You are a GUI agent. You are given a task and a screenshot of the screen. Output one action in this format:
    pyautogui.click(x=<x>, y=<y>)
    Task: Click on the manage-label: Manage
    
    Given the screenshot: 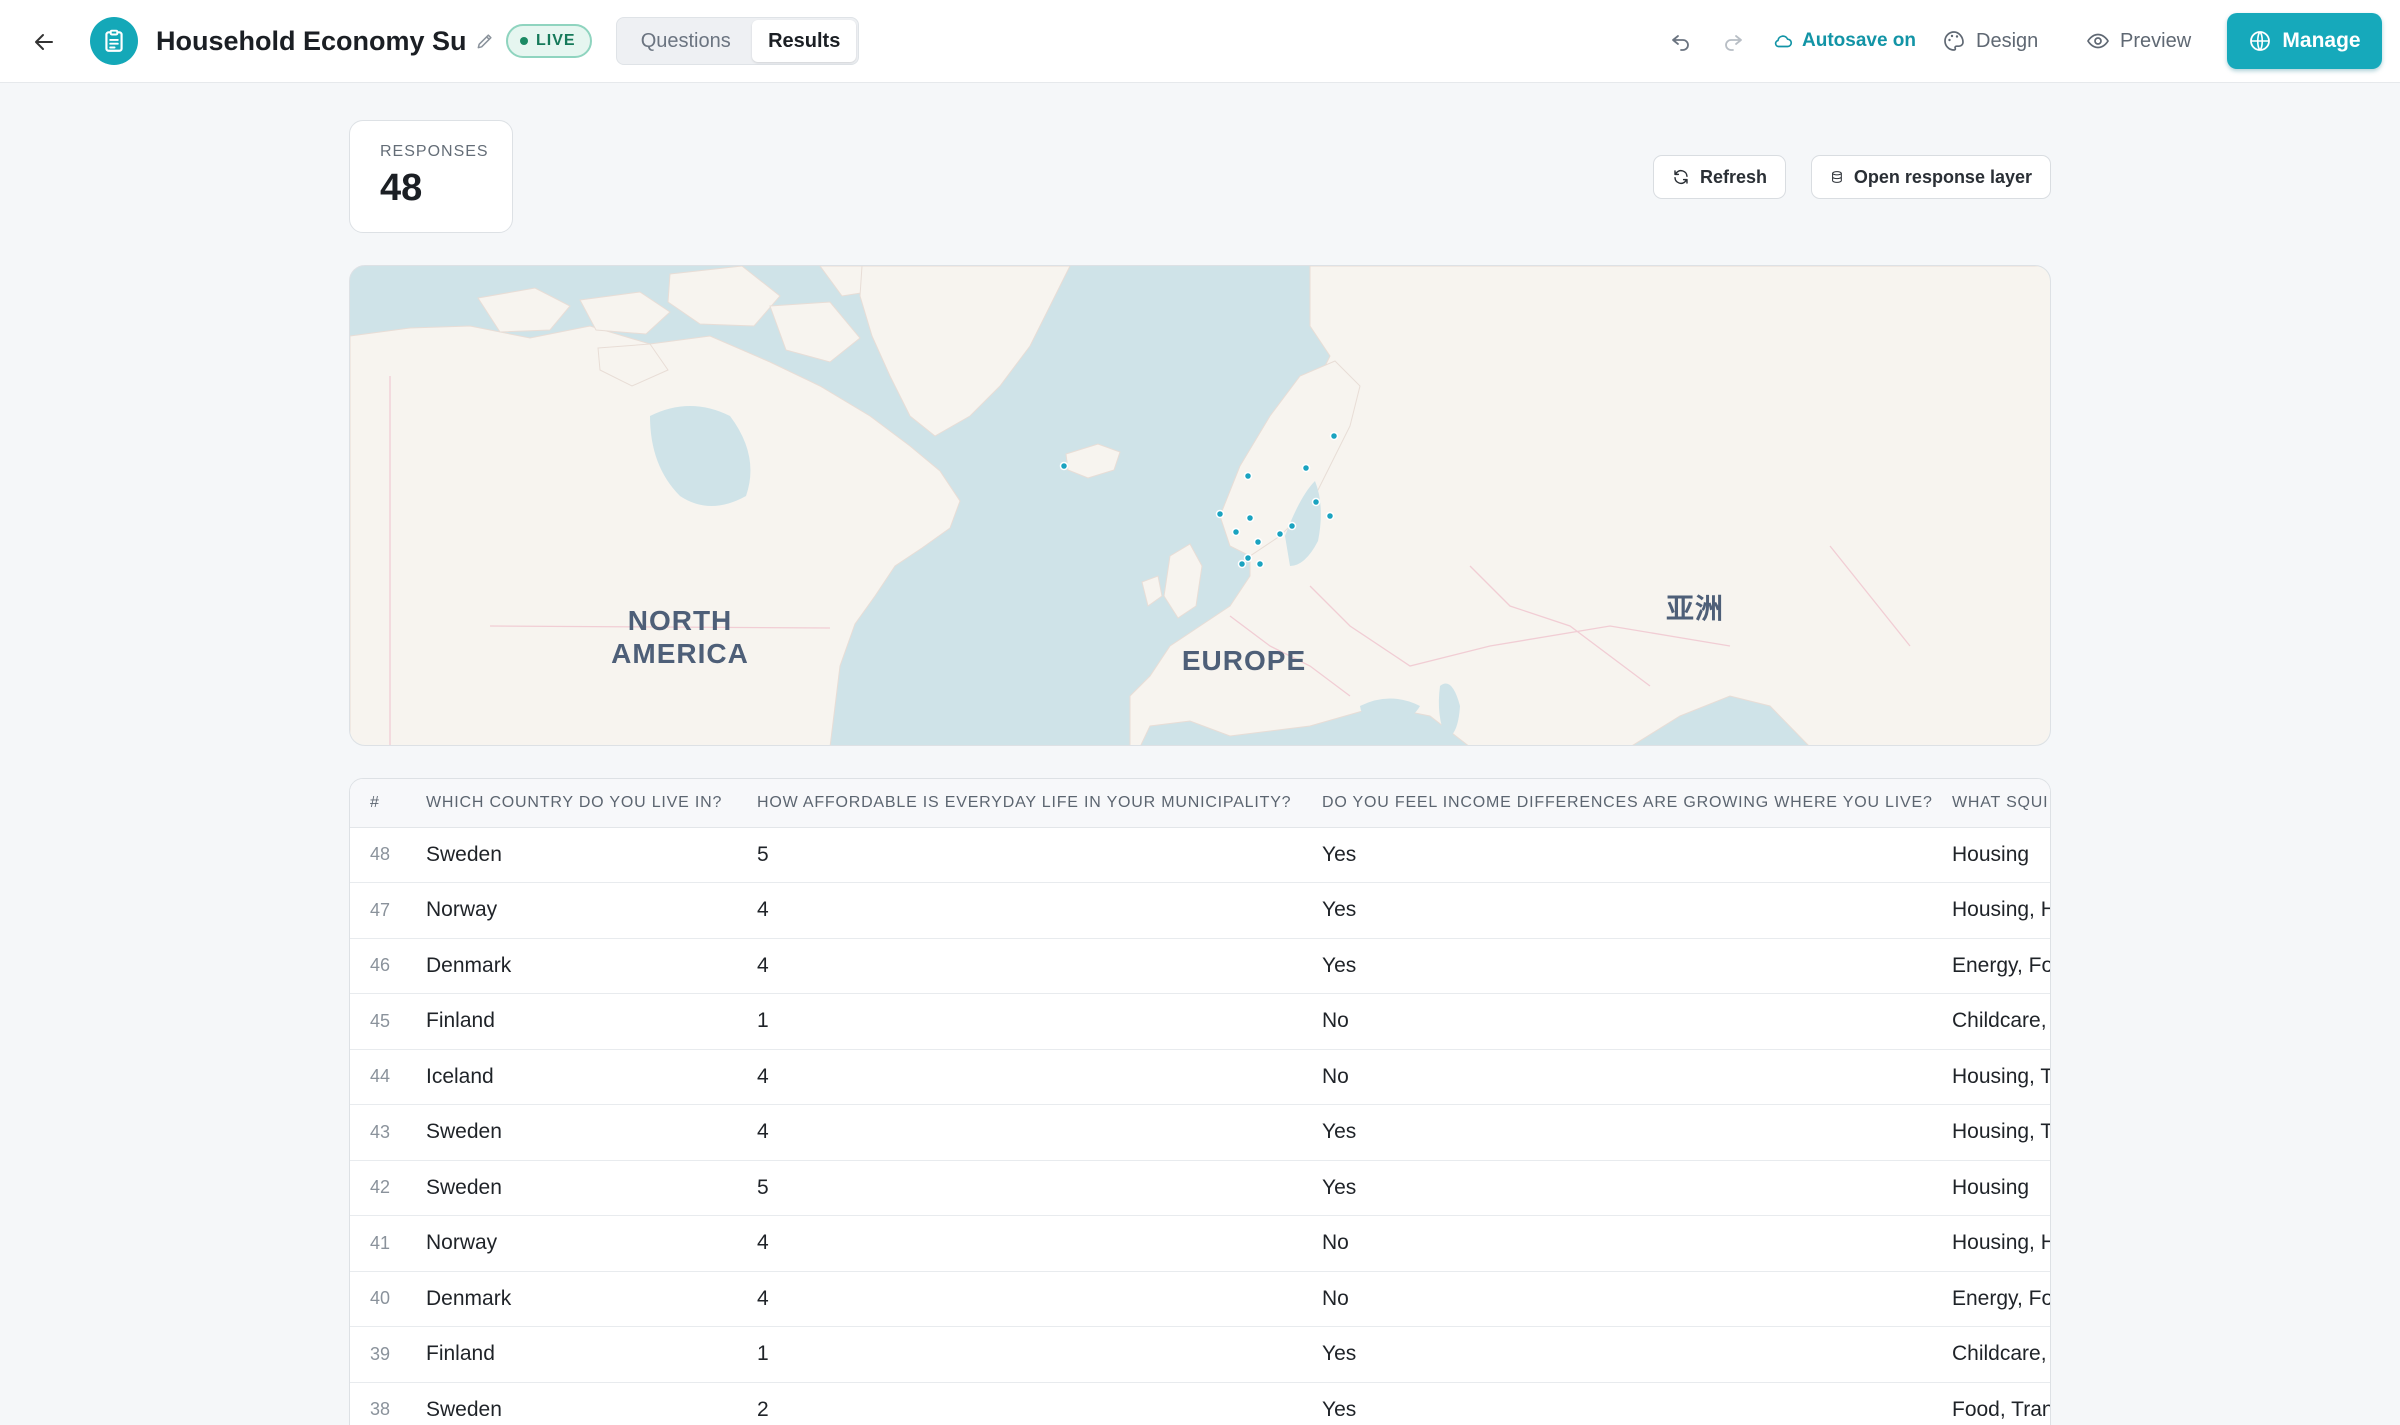 What is the action you would take?
    pyautogui.click(x=2321, y=40)
    